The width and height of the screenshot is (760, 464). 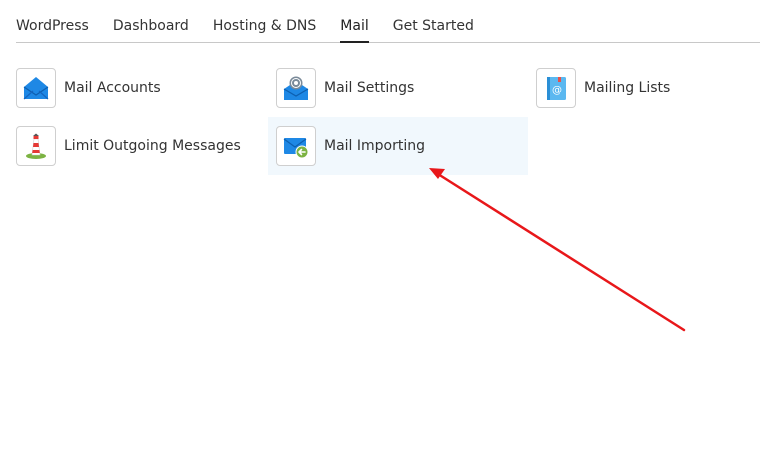 I want to click on address-book-at-icon: @, so click(x=556, y=88).